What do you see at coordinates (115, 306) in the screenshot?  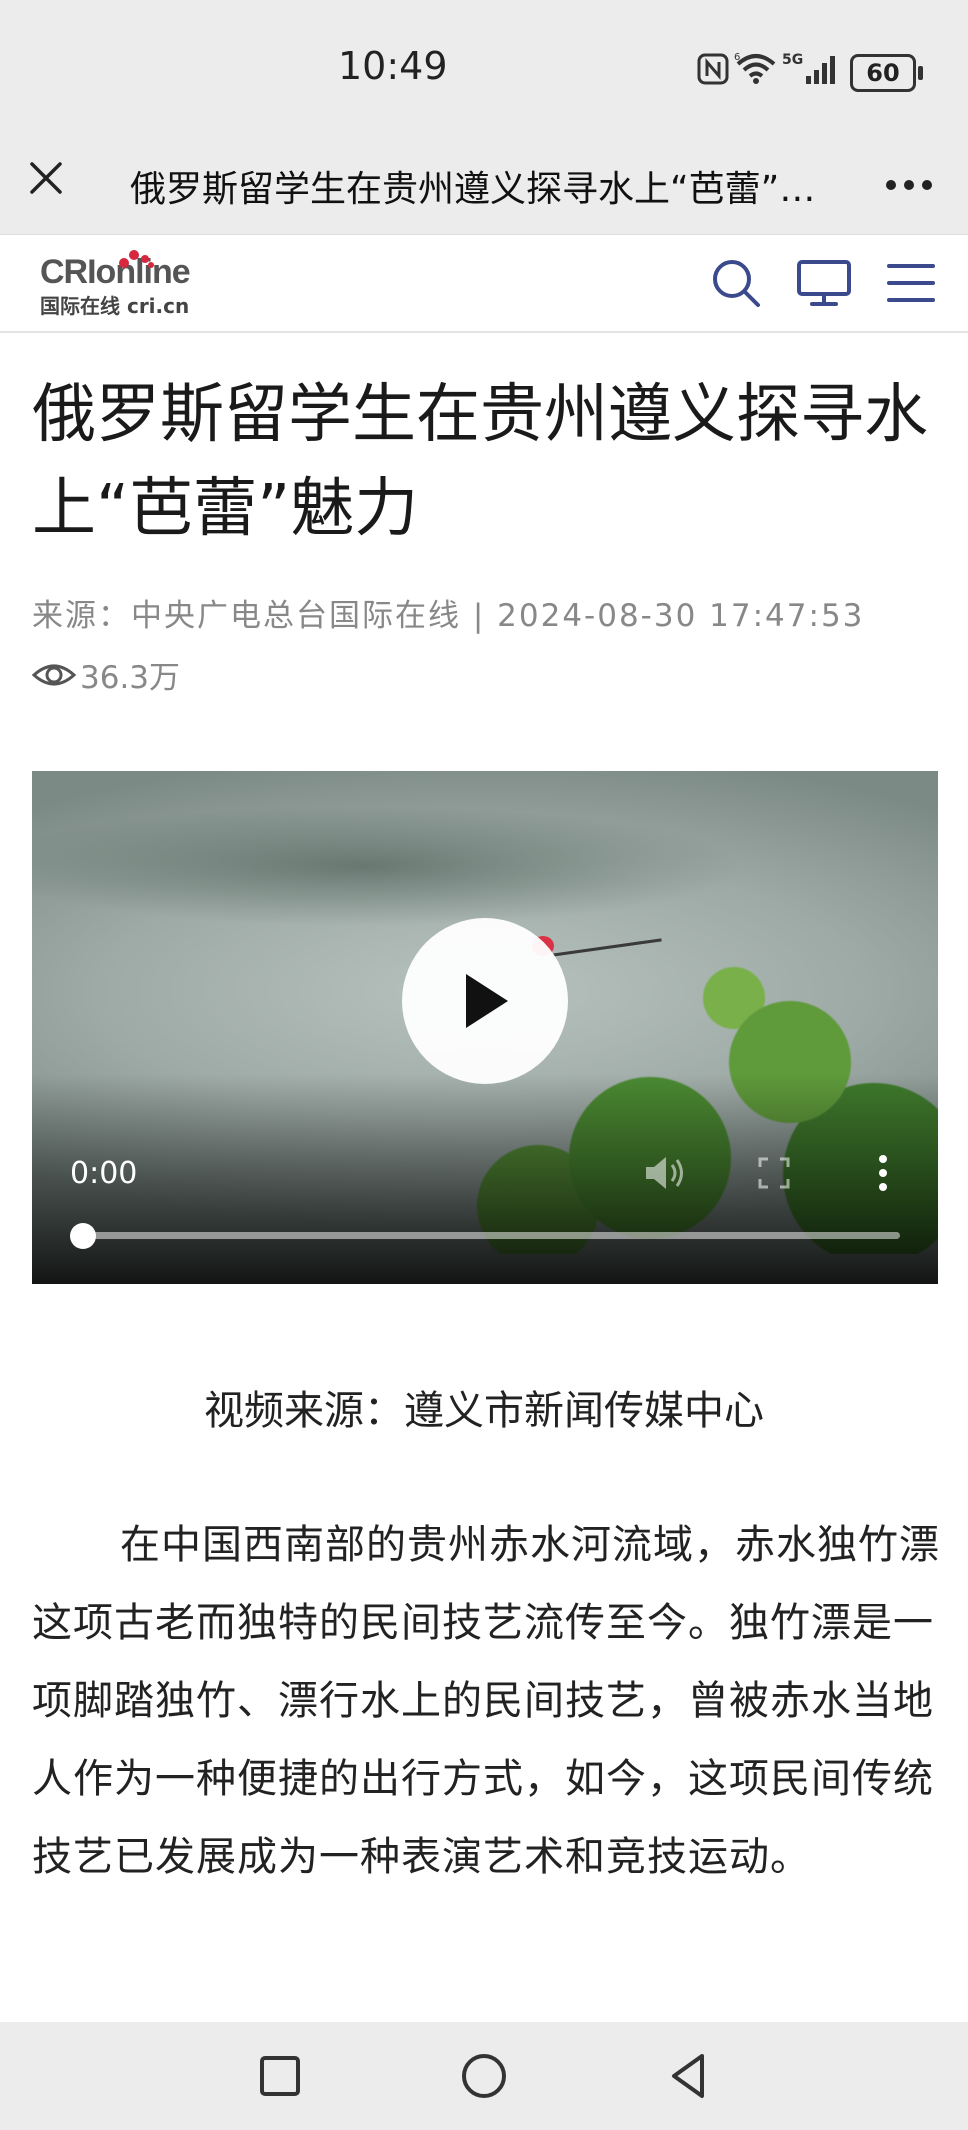 I see `logo-subtitle: 国际在线 cri.cn` at bounding box center [115, 306].